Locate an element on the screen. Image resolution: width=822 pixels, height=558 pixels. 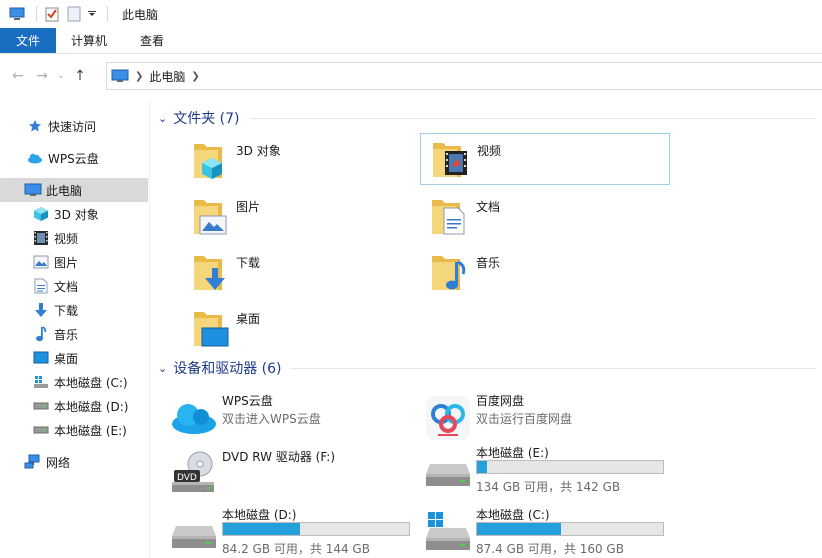
sidebar-item-desktop: 桌面 is located at coordinates (74, 358).